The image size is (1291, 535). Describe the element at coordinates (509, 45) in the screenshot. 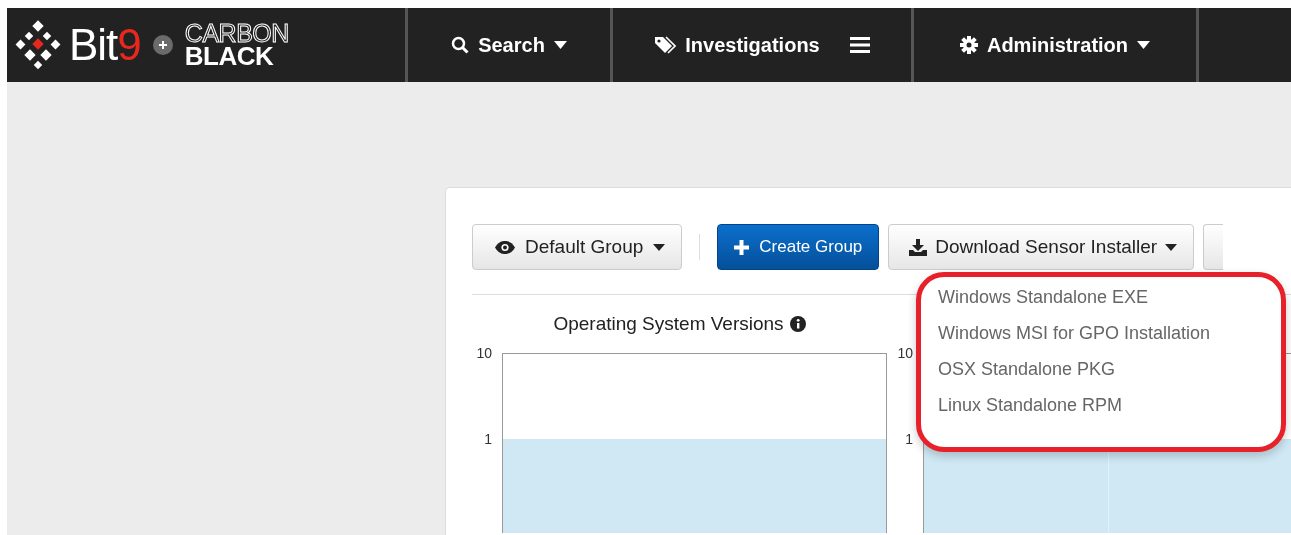

I see `nav-menu-item: Search` at that location.